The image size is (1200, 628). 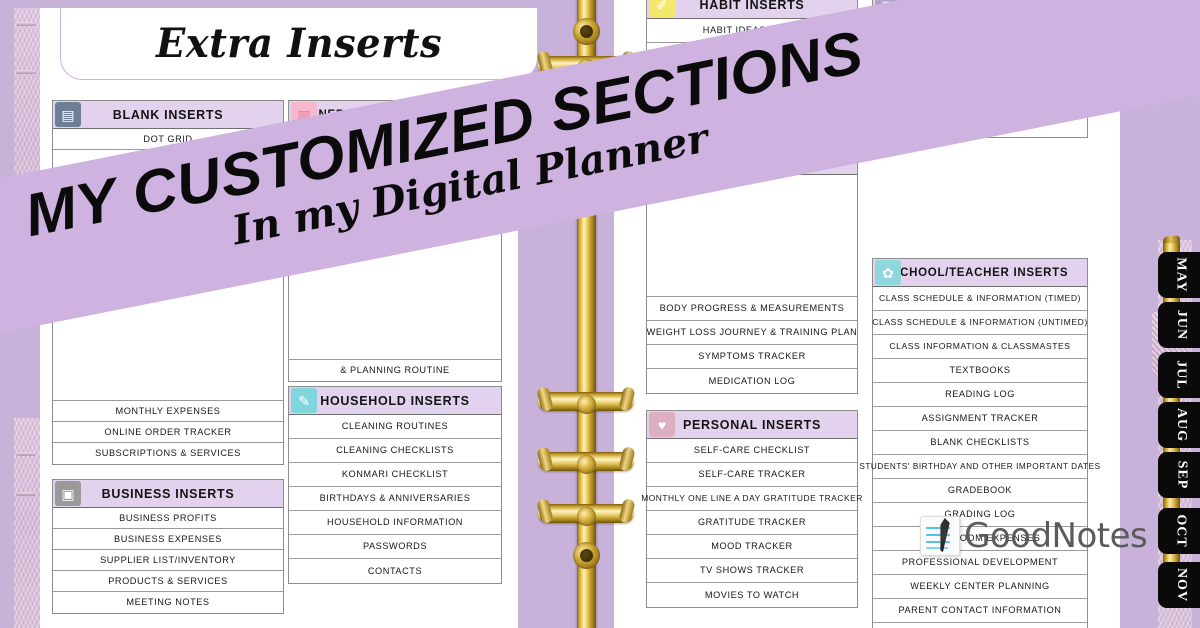 I want to click on list-item-label: SELF-CARE TRACKER, so click(x=752, y=474).